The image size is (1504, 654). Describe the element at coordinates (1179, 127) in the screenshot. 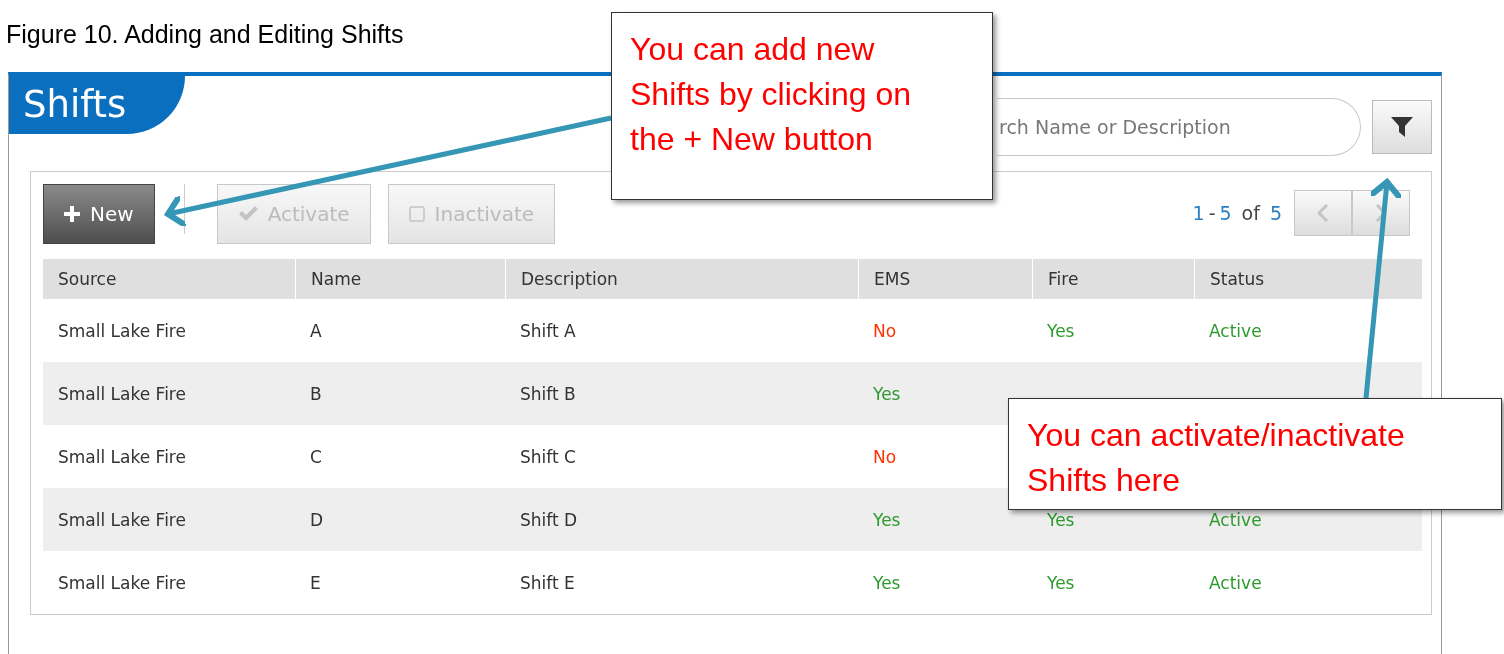

I see `search-field: rch Name or Description` at that location.